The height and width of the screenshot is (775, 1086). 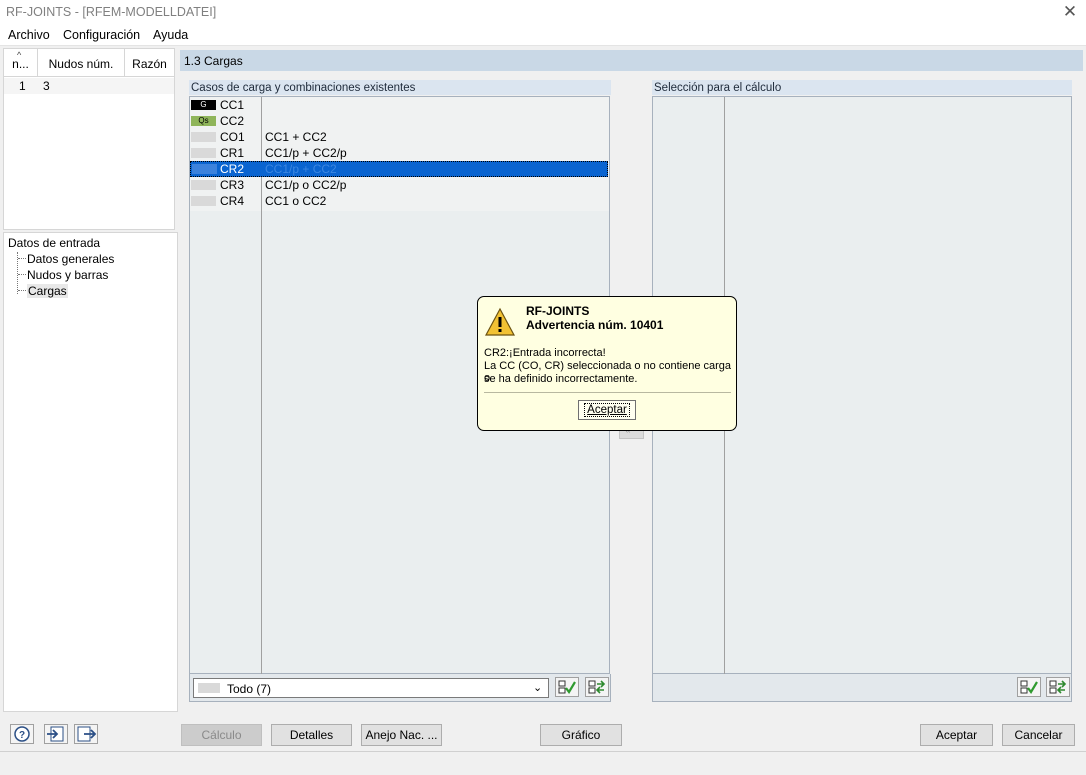 What do you see at coordinates (232, 185) in the screenshot?
I see `load-code: CR3` at bounding box center [232, 185].